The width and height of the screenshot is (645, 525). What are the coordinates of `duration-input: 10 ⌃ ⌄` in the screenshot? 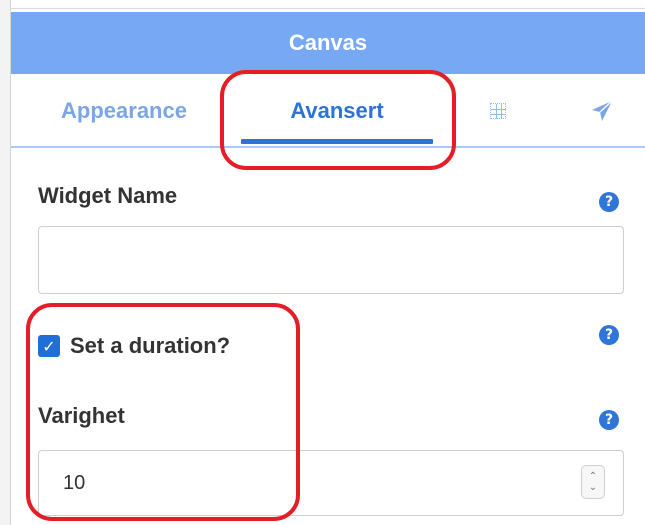 It's located at (331, 483).